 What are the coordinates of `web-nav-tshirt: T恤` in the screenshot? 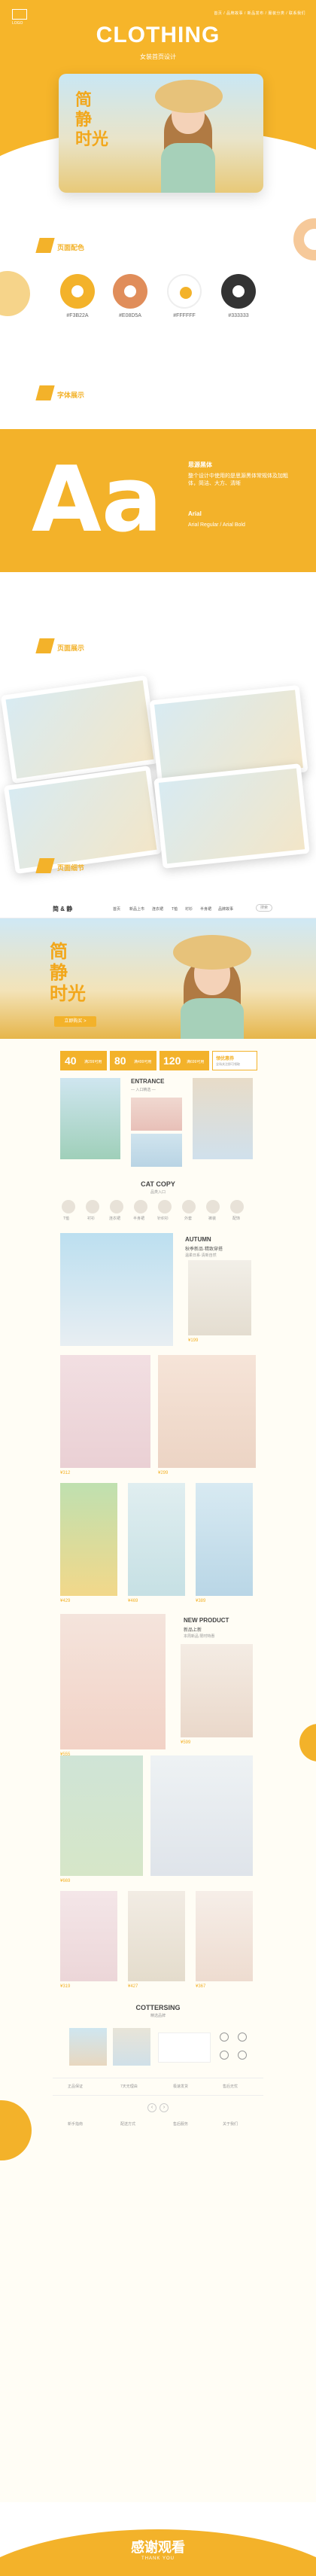 It's located at (175, 909).